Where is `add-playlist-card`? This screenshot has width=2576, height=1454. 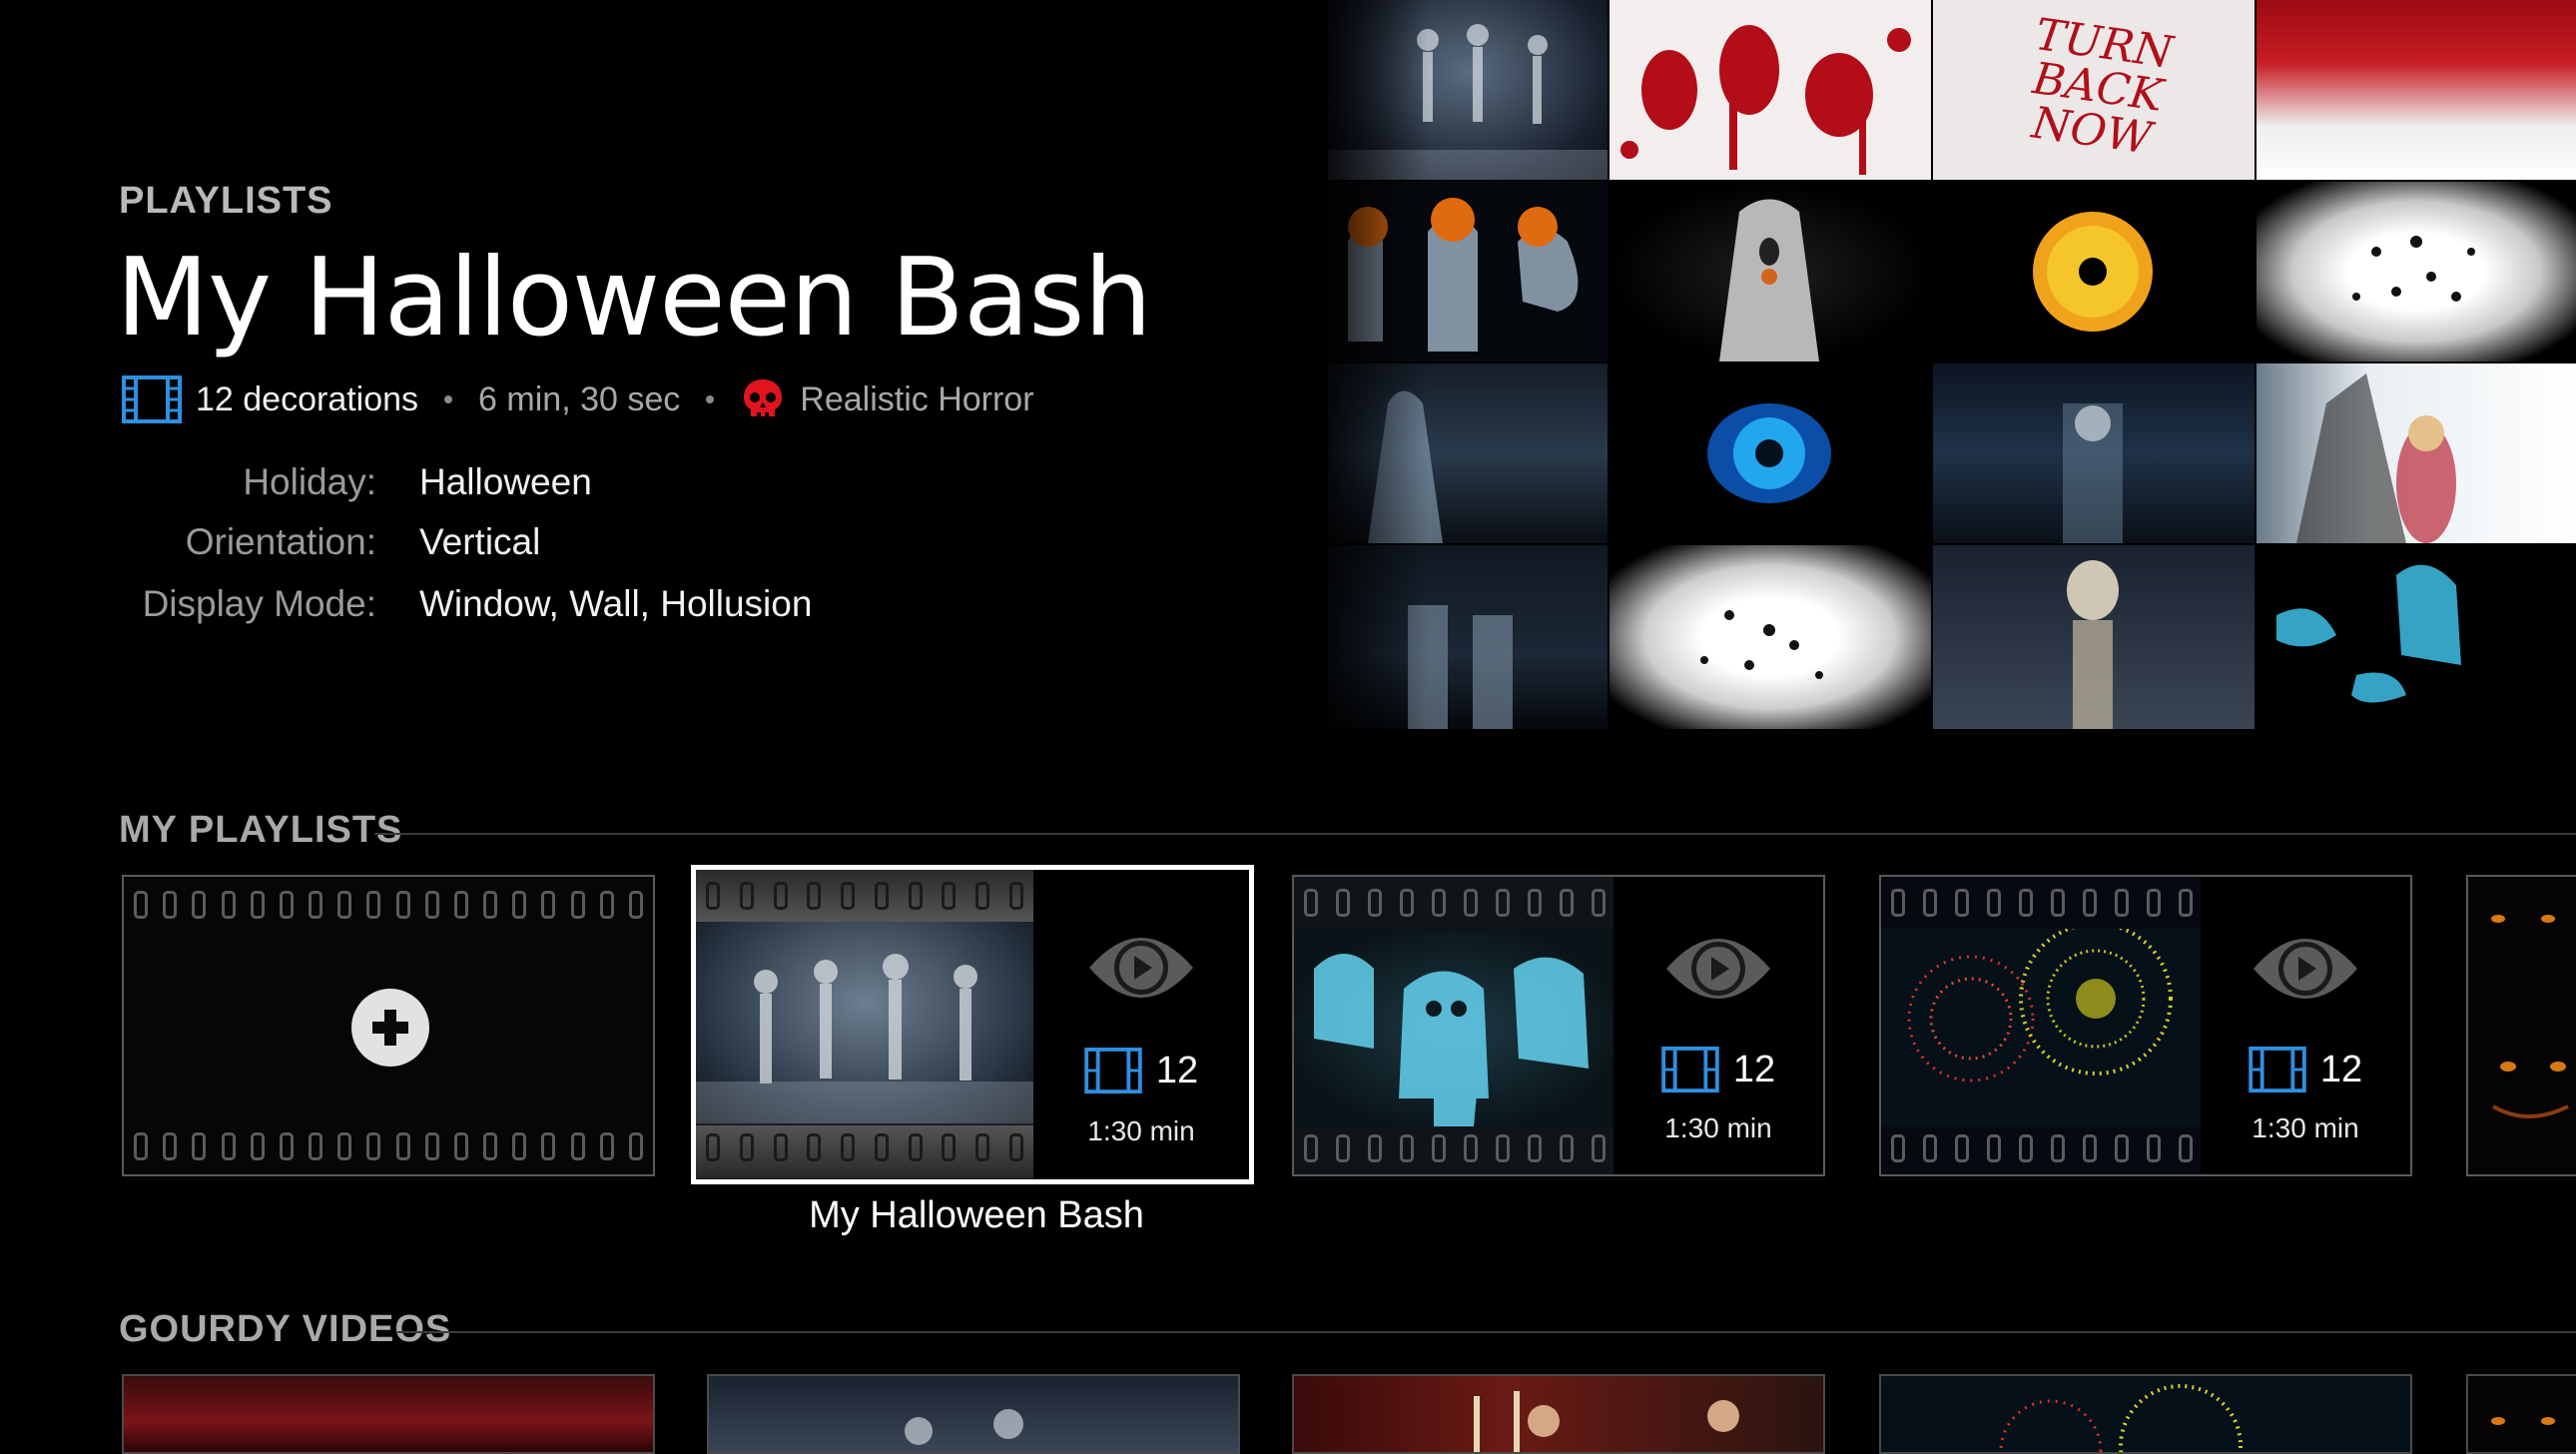 add-playlist-card is located at coordinates (388, 1025).